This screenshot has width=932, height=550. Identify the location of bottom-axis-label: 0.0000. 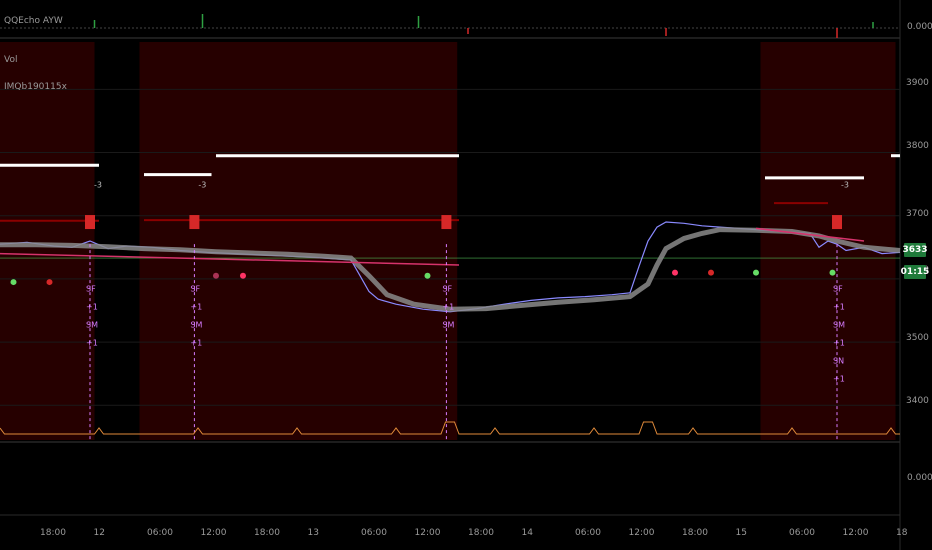
(919, 478).